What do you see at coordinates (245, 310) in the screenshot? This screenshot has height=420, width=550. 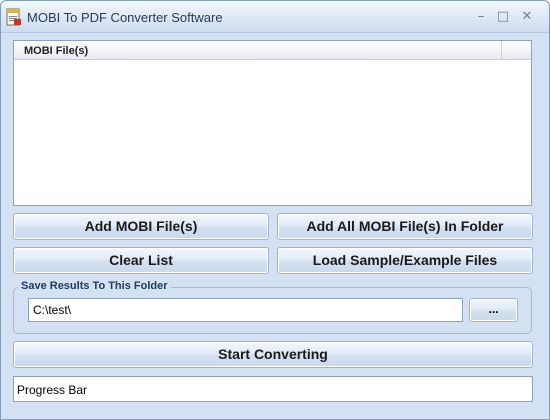 I see `output-folder-input` at bounding box center [245, 310].